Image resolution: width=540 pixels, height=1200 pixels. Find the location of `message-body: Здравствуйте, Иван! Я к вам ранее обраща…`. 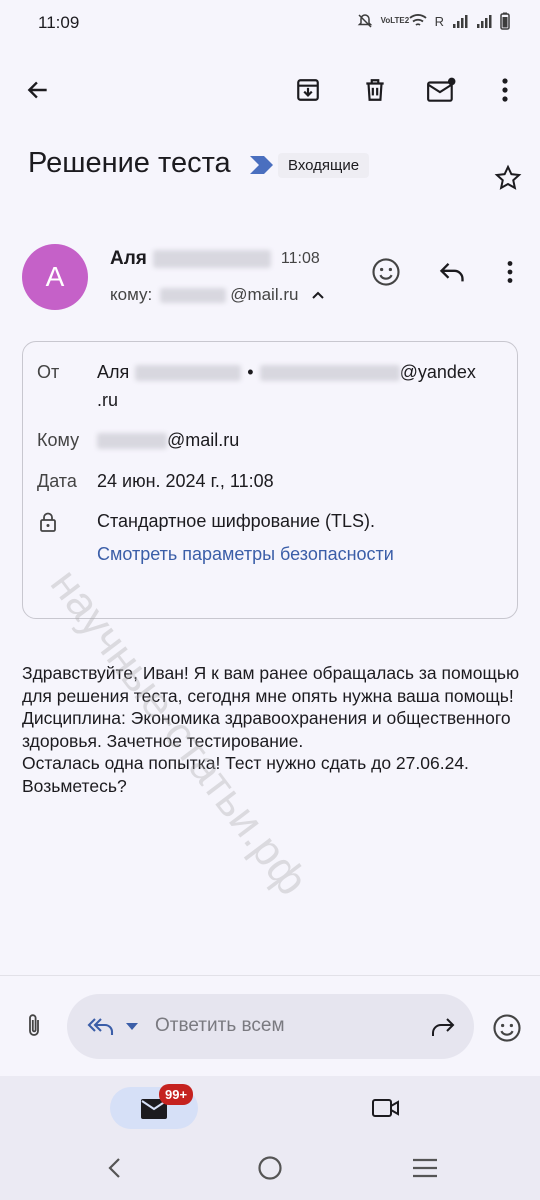

message-body: Здравствуйте, Иван! Я к вам ранее обраща… is located at coordinates (271, 729).